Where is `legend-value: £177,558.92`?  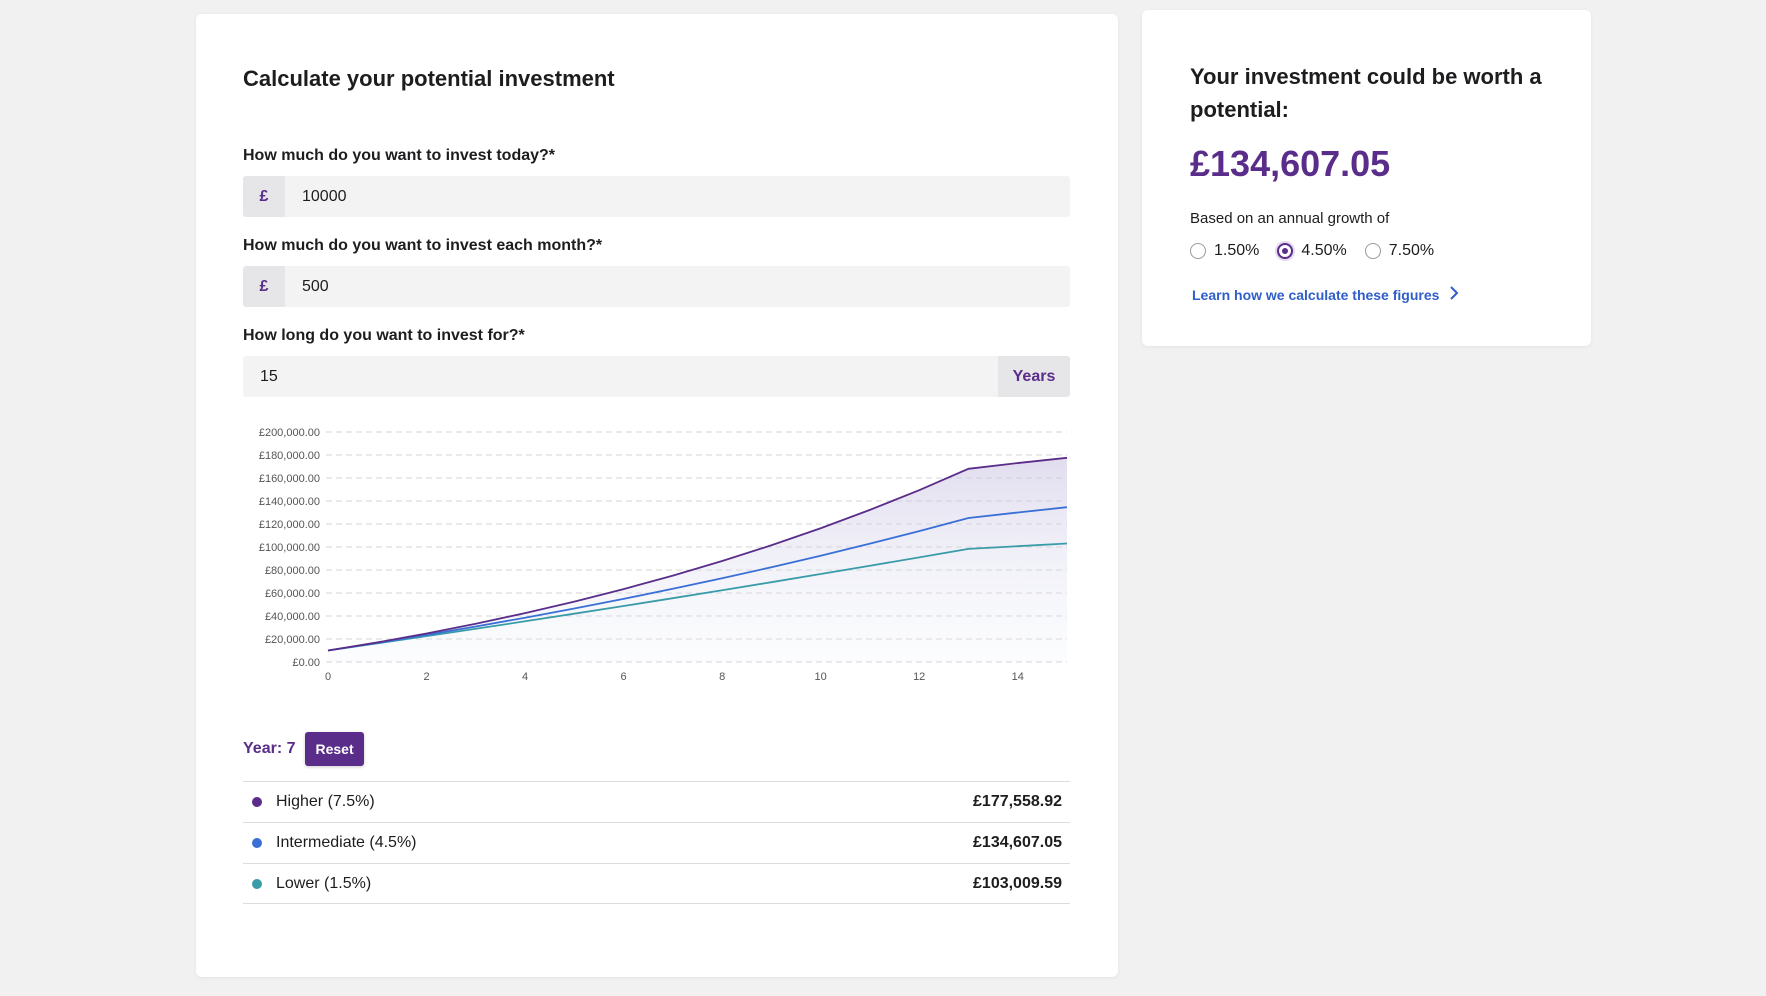 legend-value: £177,558.92 is located at coordinates (1017, 801).